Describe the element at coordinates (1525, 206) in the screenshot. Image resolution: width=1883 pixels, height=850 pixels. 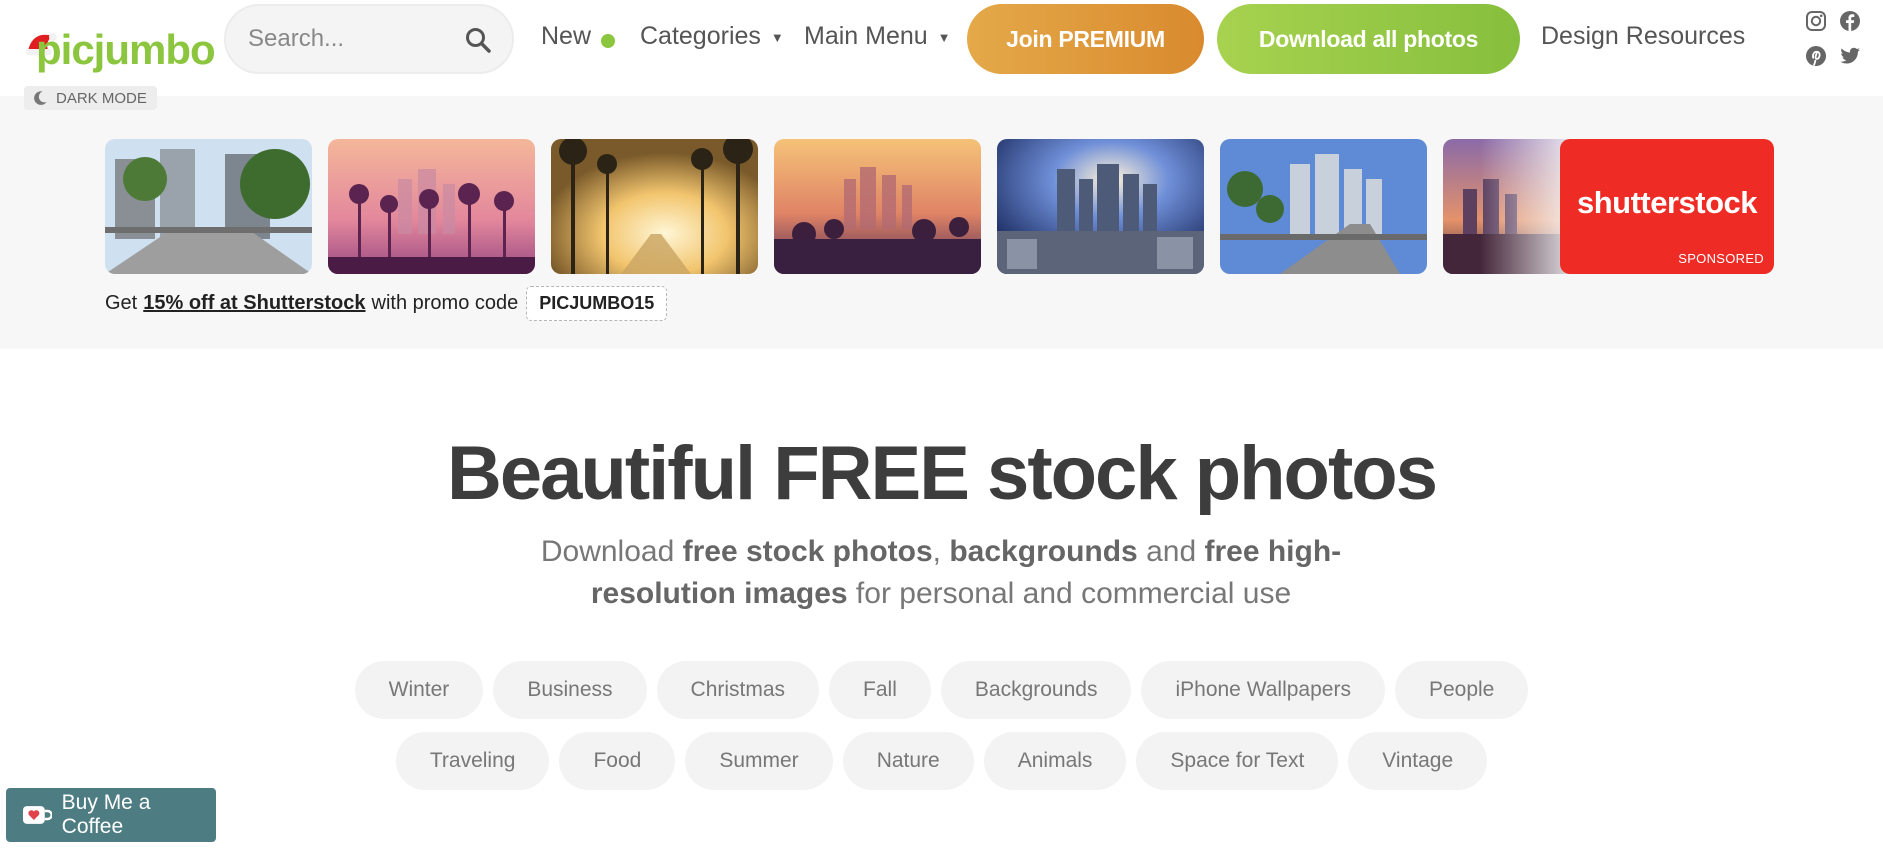
I see `carousel-fade` at that location.